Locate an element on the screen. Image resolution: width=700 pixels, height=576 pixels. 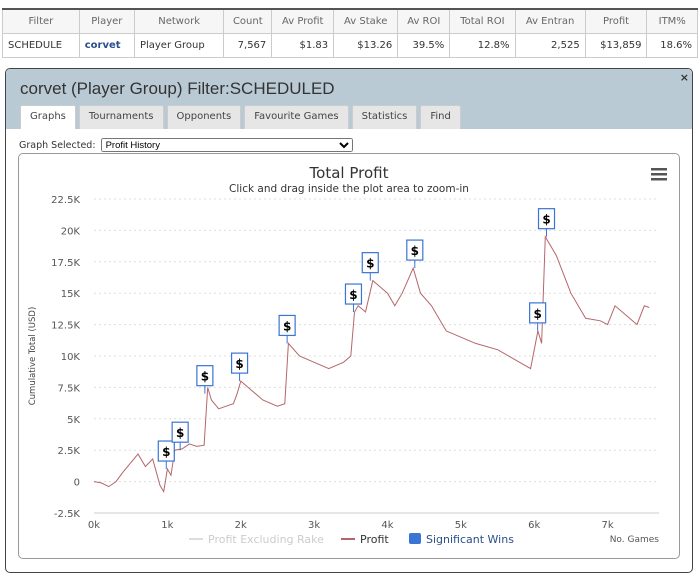
column-header: Total ROI is located at coordinates (482, 21).